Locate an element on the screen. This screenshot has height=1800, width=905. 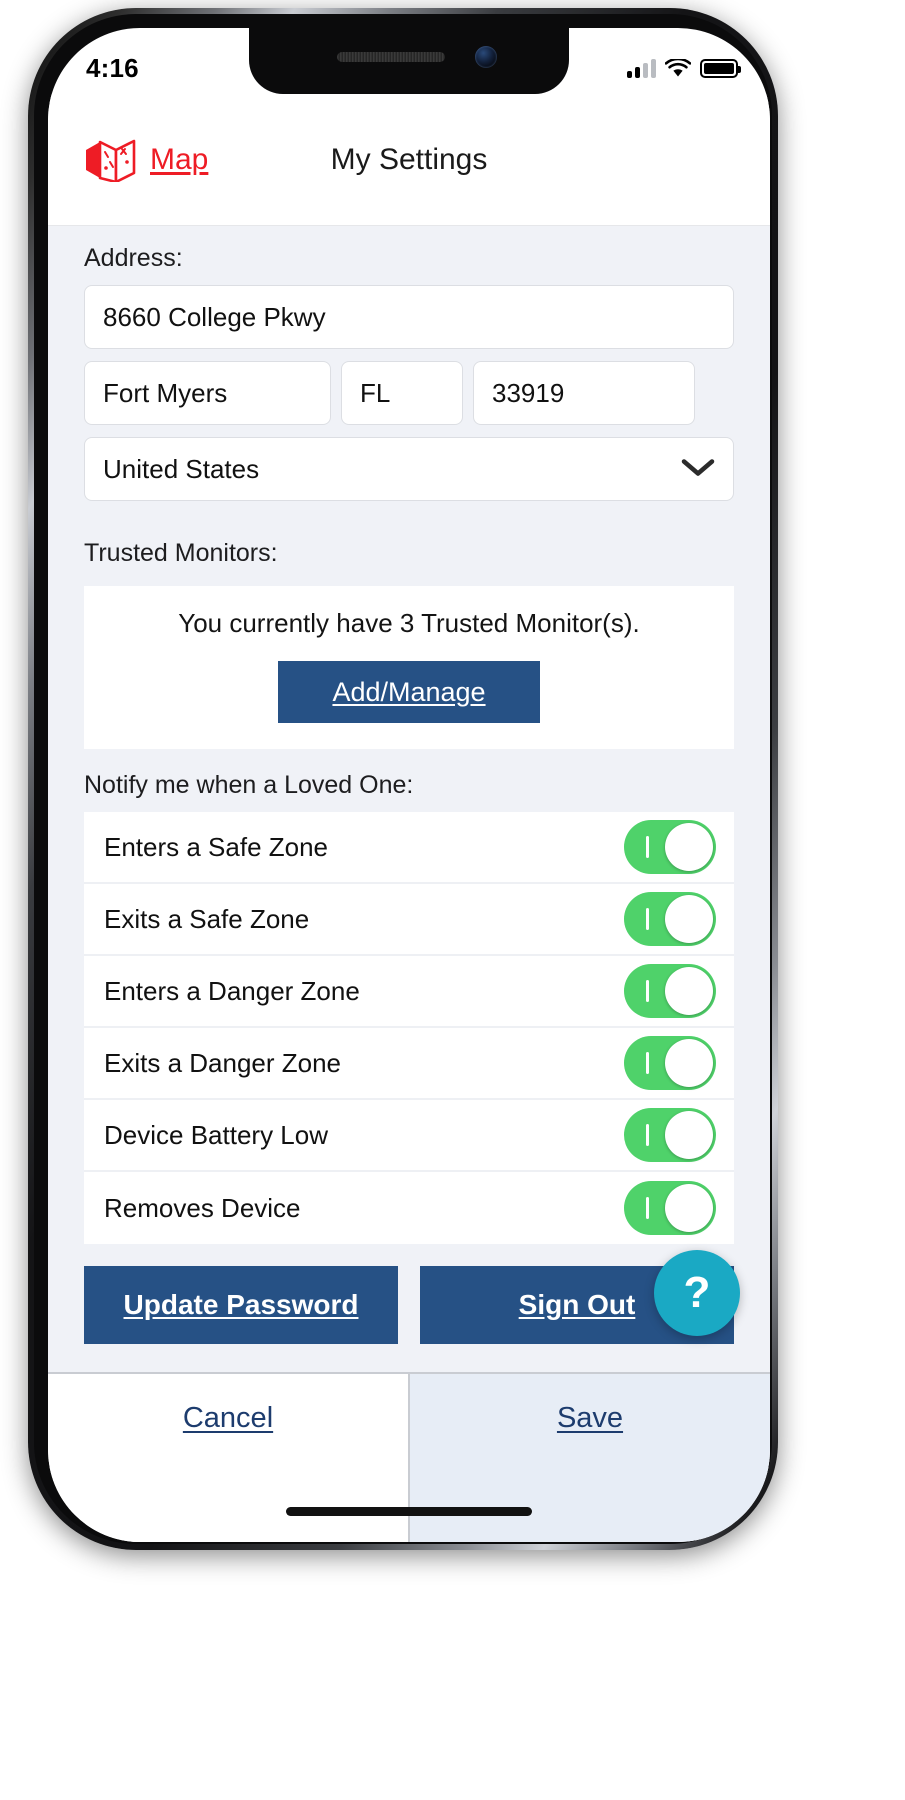
toggle-row: Enters a Danger Zone is located at coordinates (409, 992).